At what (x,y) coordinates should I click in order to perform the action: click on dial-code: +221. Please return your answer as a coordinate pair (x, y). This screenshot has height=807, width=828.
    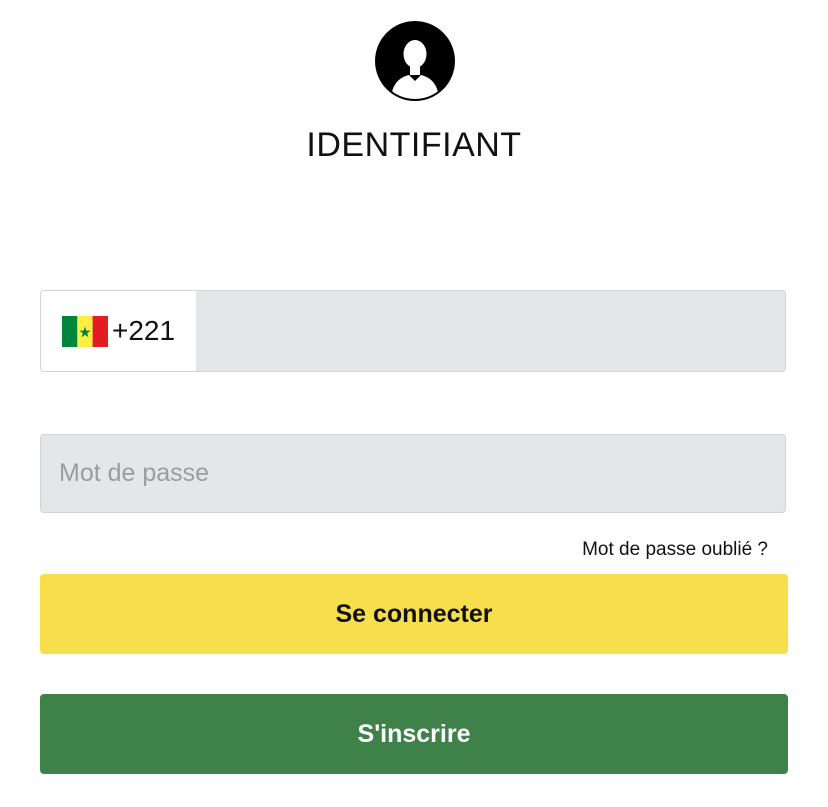
    Looking at the image, I should click on (144, 330).